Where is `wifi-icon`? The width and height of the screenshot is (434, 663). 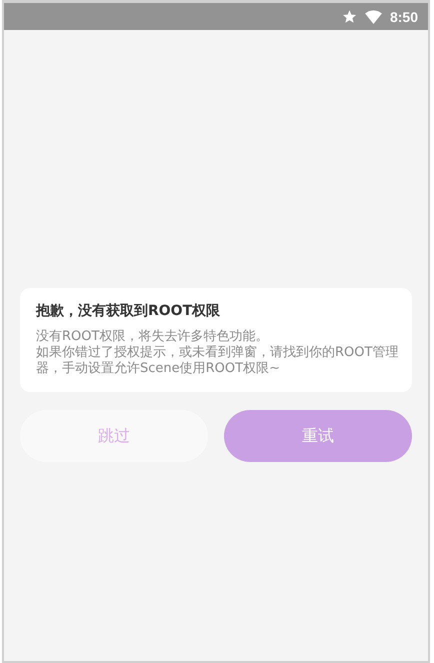
wifi-icon is located at coordinates (373, 17).